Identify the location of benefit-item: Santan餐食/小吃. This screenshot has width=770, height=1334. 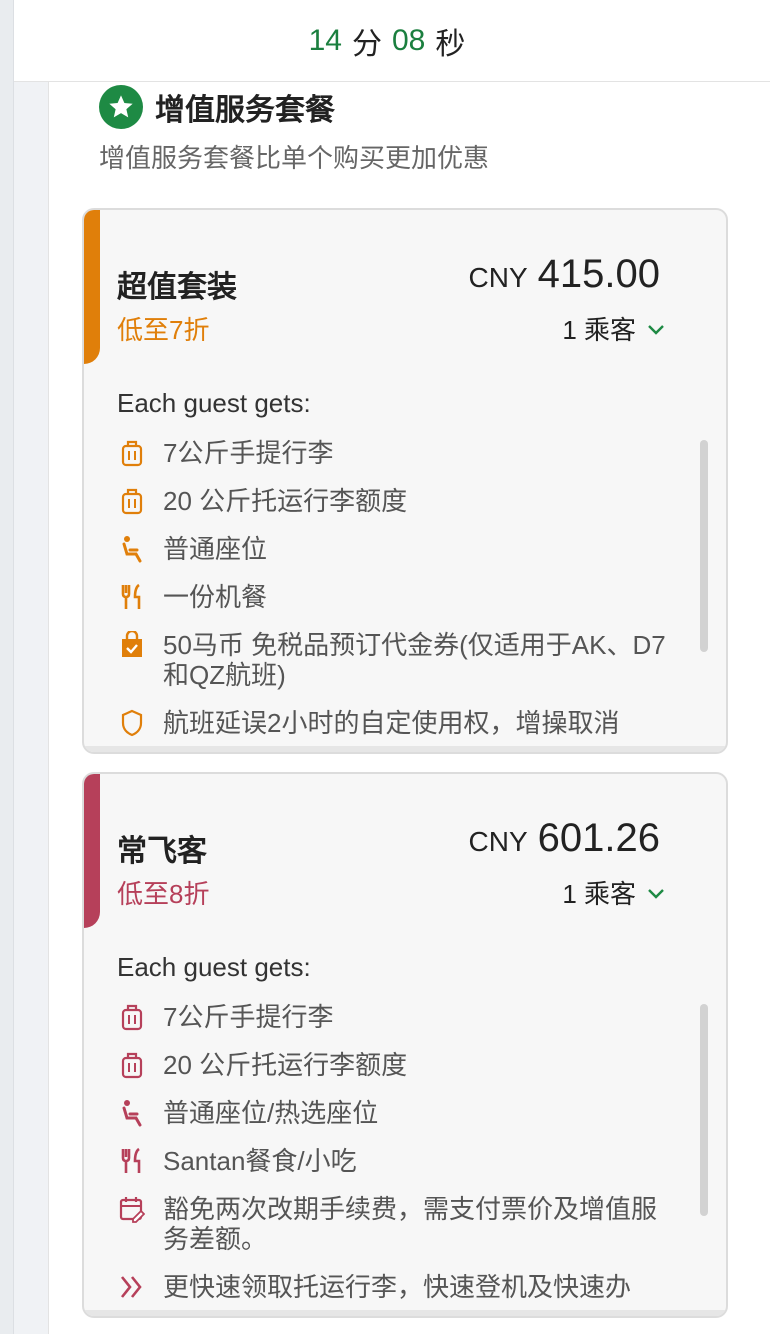
(397, 1161).